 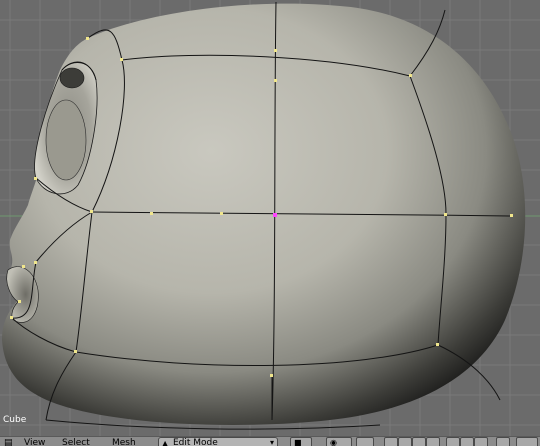 What do you see at coordinates (467, 441) in the screenshot?
I see `layer-6-button` at bounding box center [467, 441].